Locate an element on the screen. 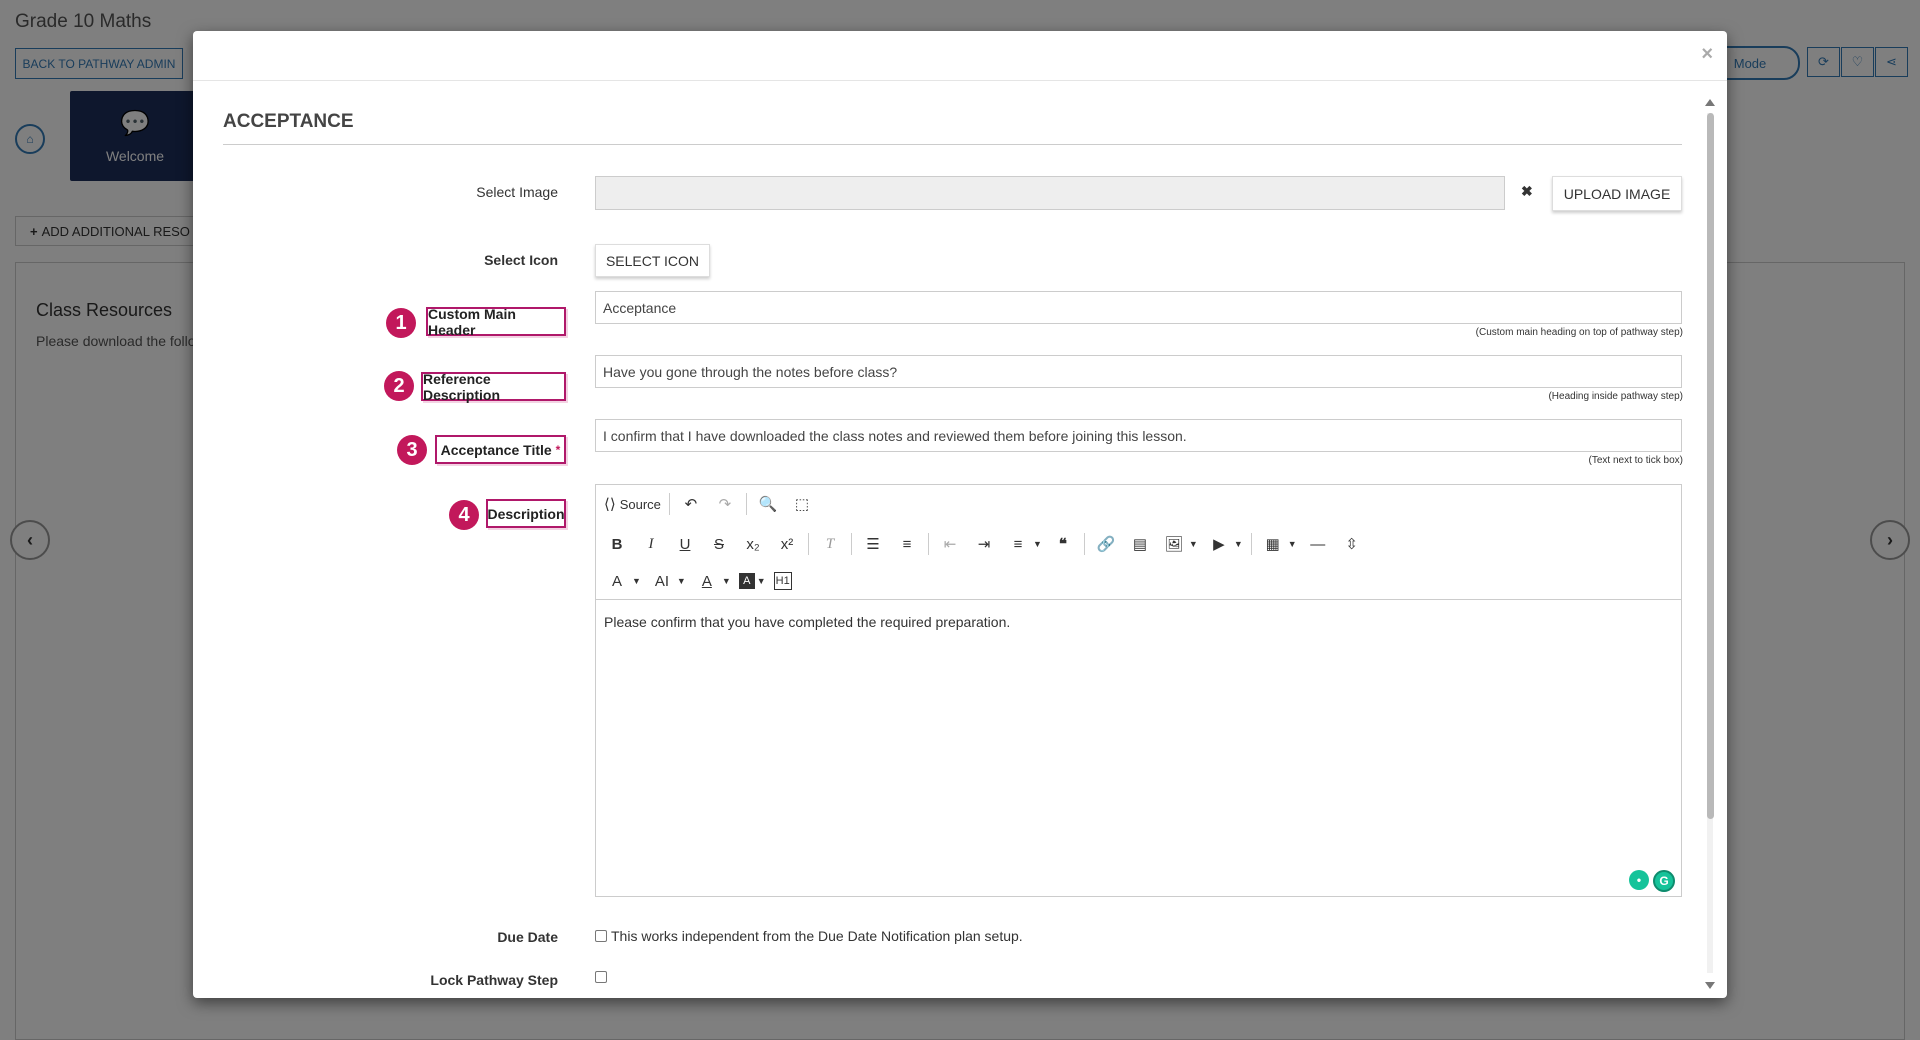 The height and width of the screenshot is (1040, 1920). custom-main-header-label: Custom Main Header is located at coordinates (496, 322).